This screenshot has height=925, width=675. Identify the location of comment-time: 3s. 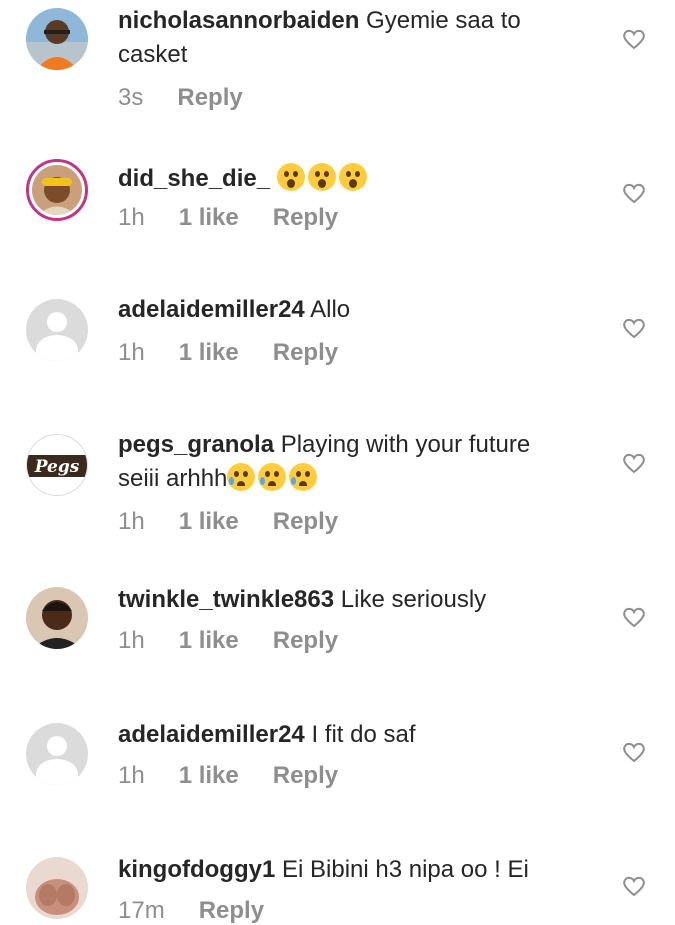
(131, 97).